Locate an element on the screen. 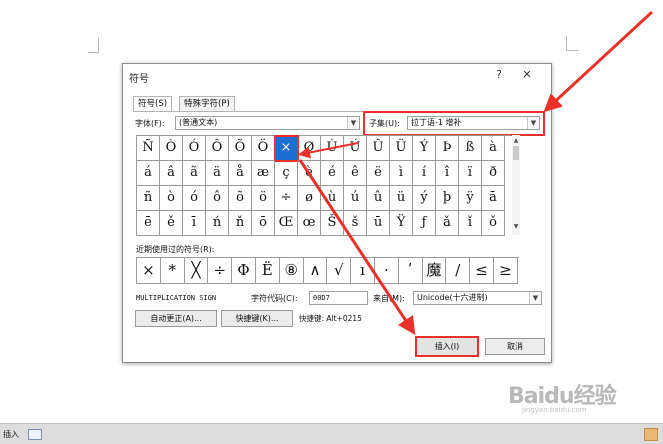  symbol-cell: Ö is located at coordinates (263, 148).